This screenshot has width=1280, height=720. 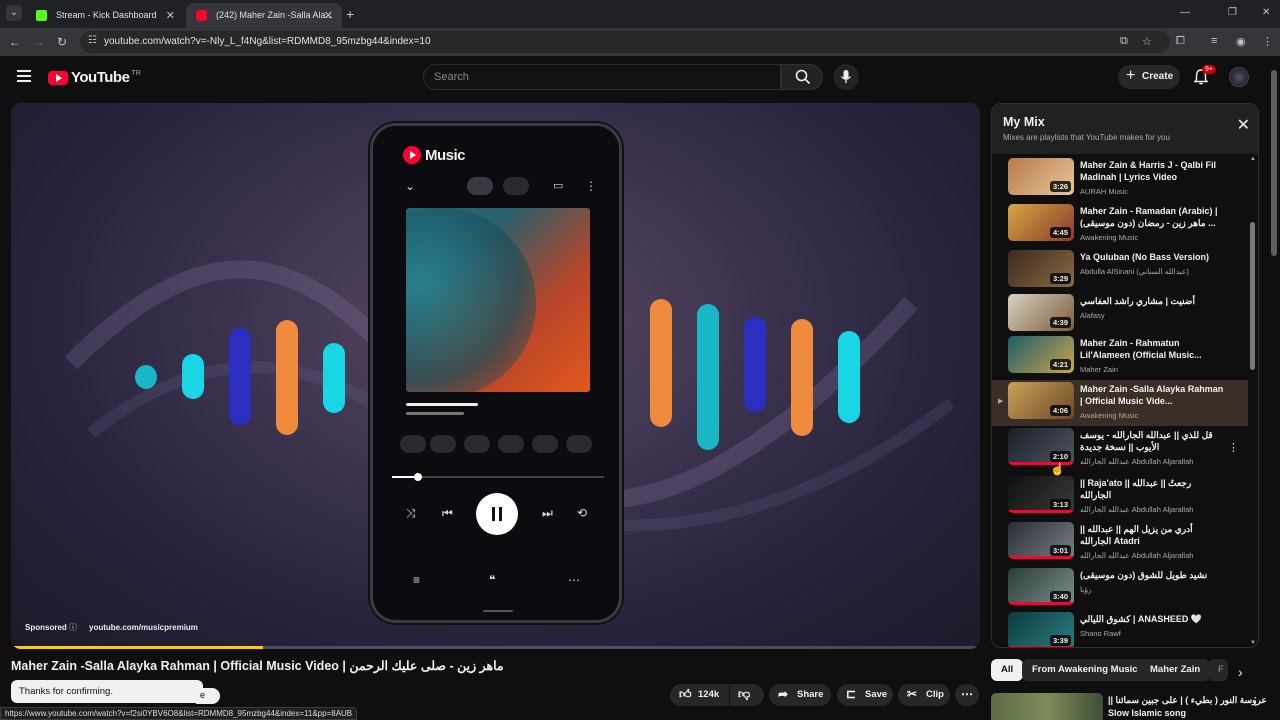 I want to click on profile-icon: ◉, so click(x=1241, y=41).